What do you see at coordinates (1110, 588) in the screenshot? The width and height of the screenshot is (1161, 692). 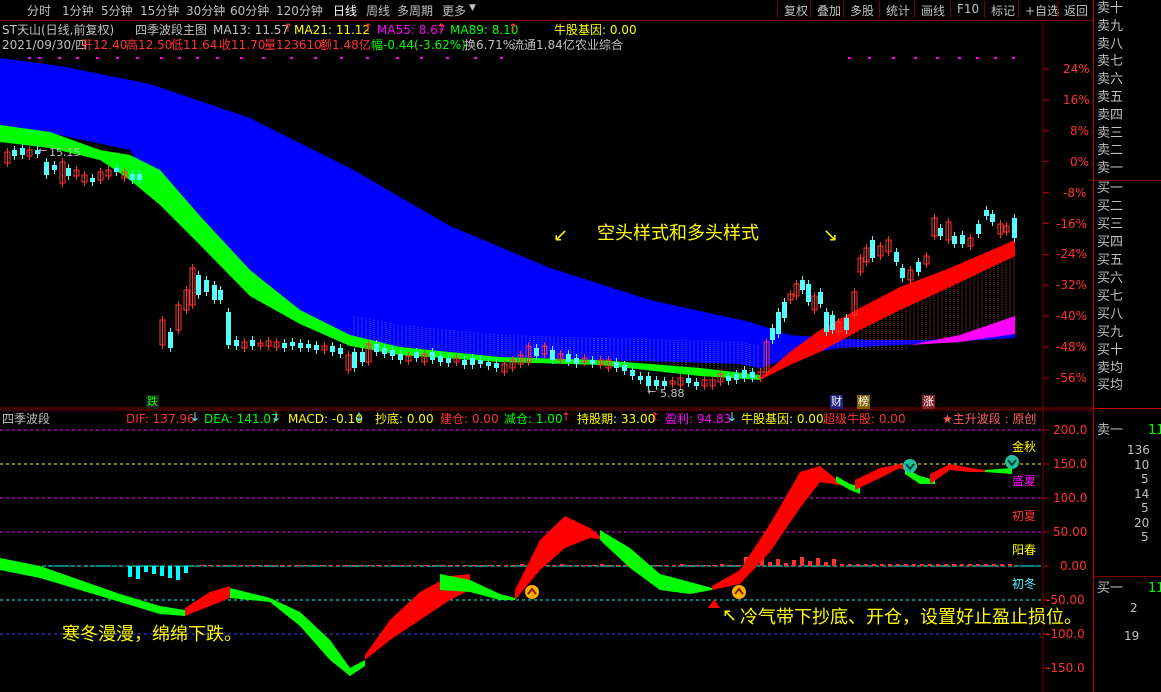 I see `buy1-label: 买一` at bounding box center [1110, 588].